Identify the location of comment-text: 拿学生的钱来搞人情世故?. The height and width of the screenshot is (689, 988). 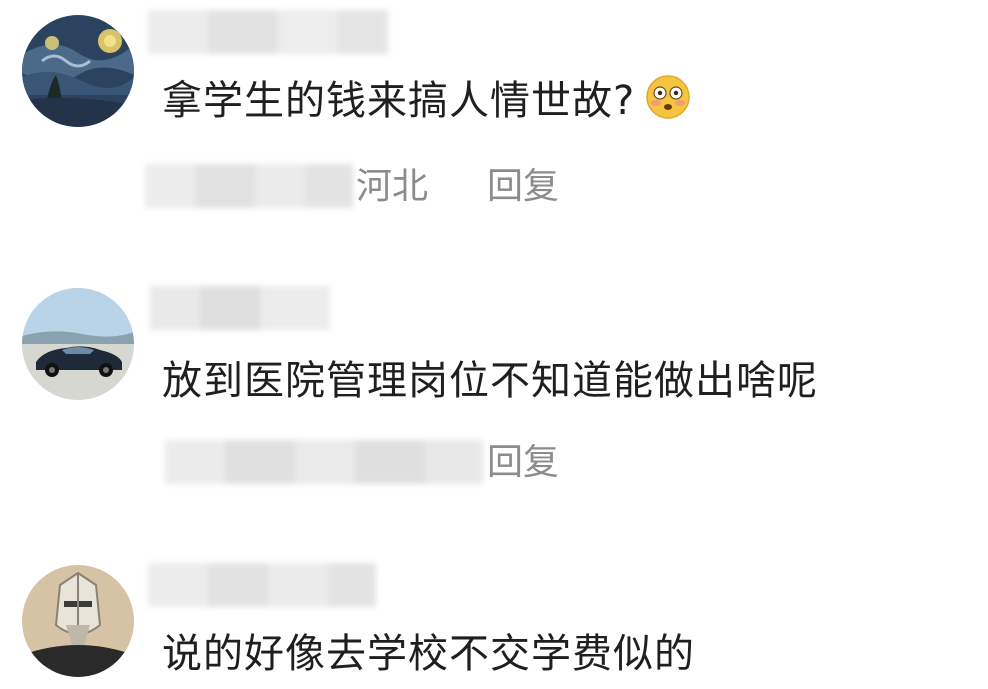
(426, 100).